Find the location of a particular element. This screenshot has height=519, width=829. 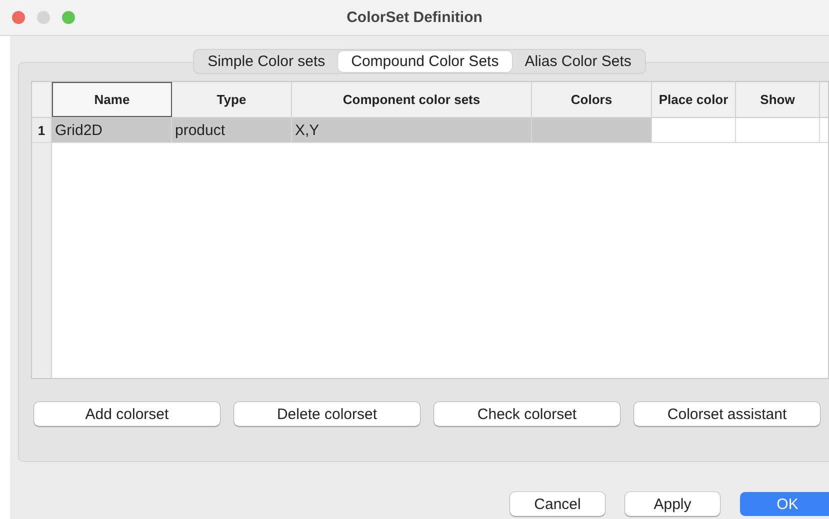

window-title: ColorSet Definition is located at coordinates (414, 17).